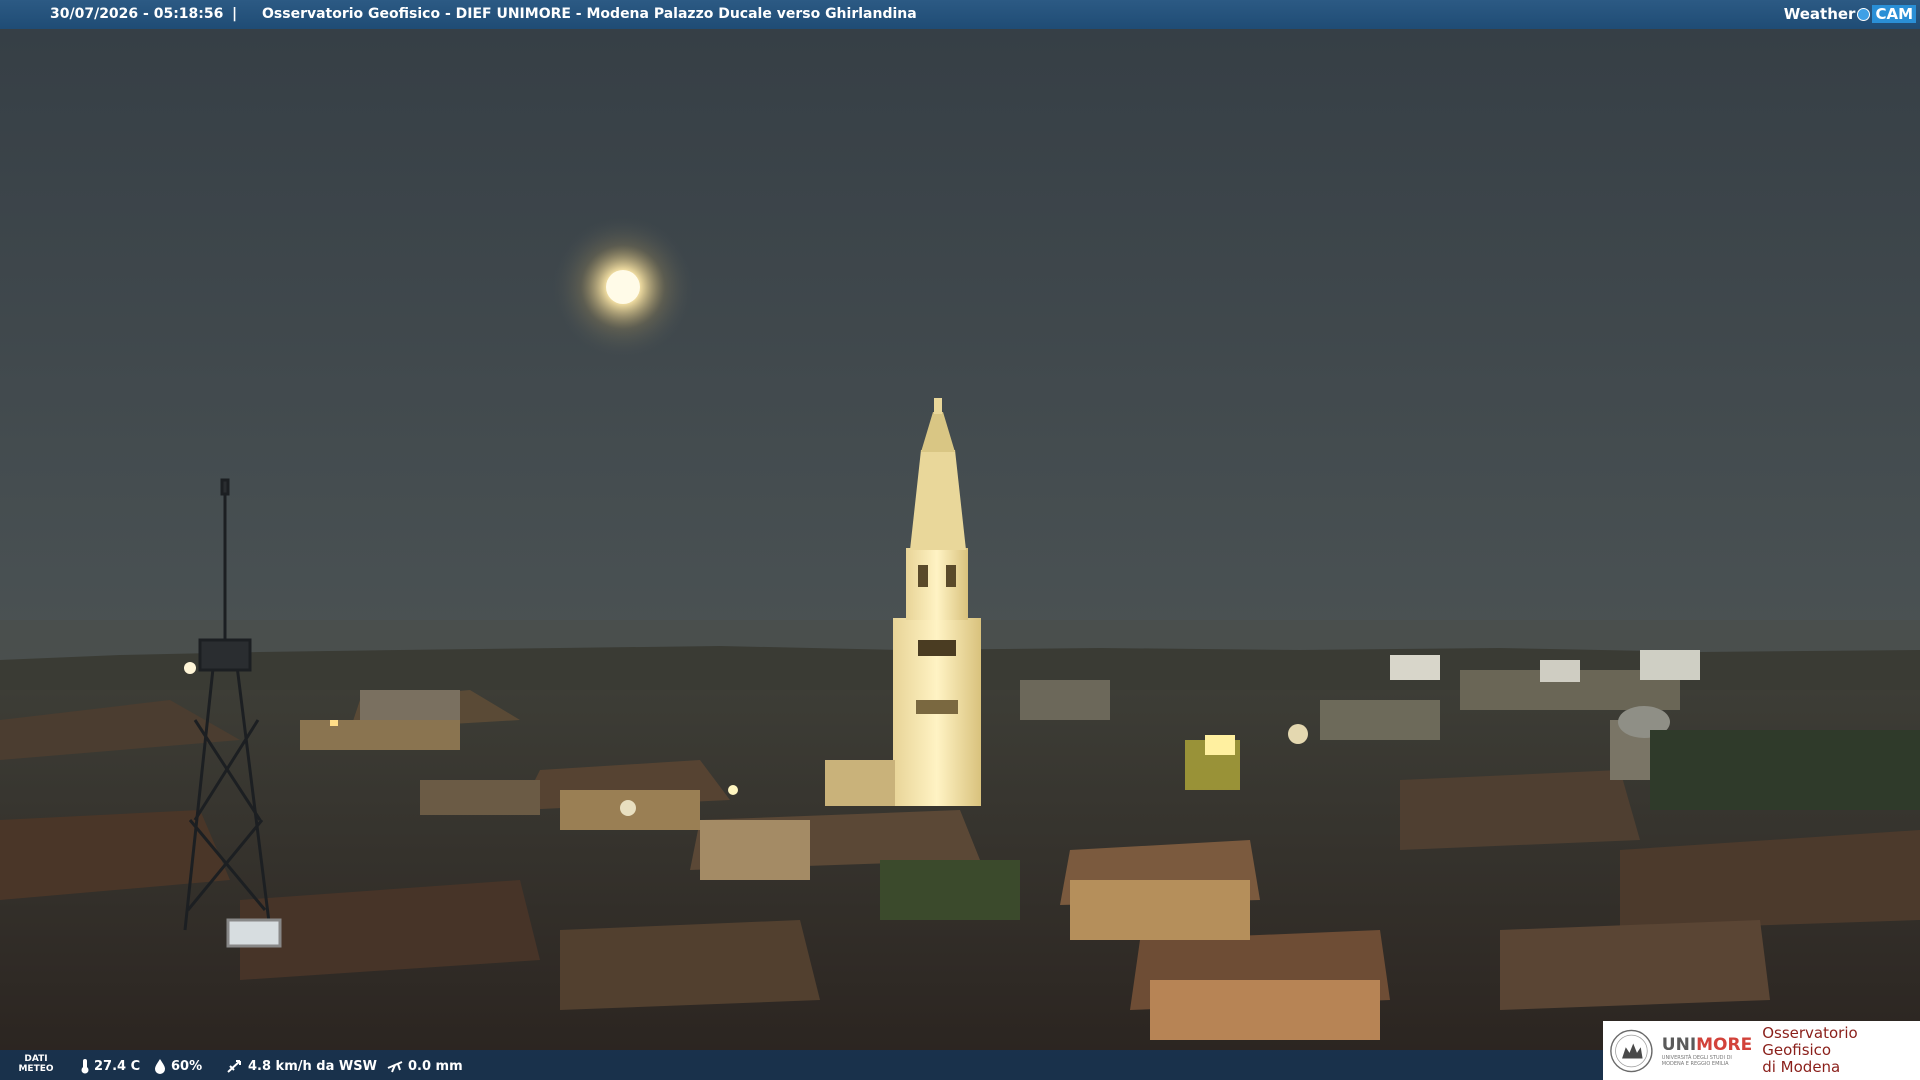 The height and width of the screenshot is (1080, 1920). I want to click on wind-readout: 4.8 km/h da WSW, so click(301, 1066).